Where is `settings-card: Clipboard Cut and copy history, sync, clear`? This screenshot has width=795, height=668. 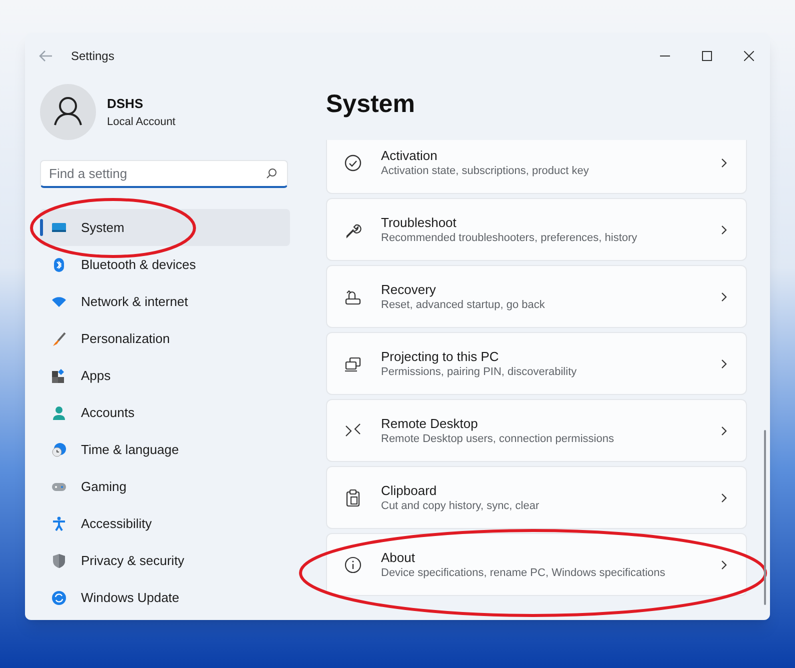
settings-card: Clipboard Cut and copy history, sync, clear is located at coordinates (536, 497).